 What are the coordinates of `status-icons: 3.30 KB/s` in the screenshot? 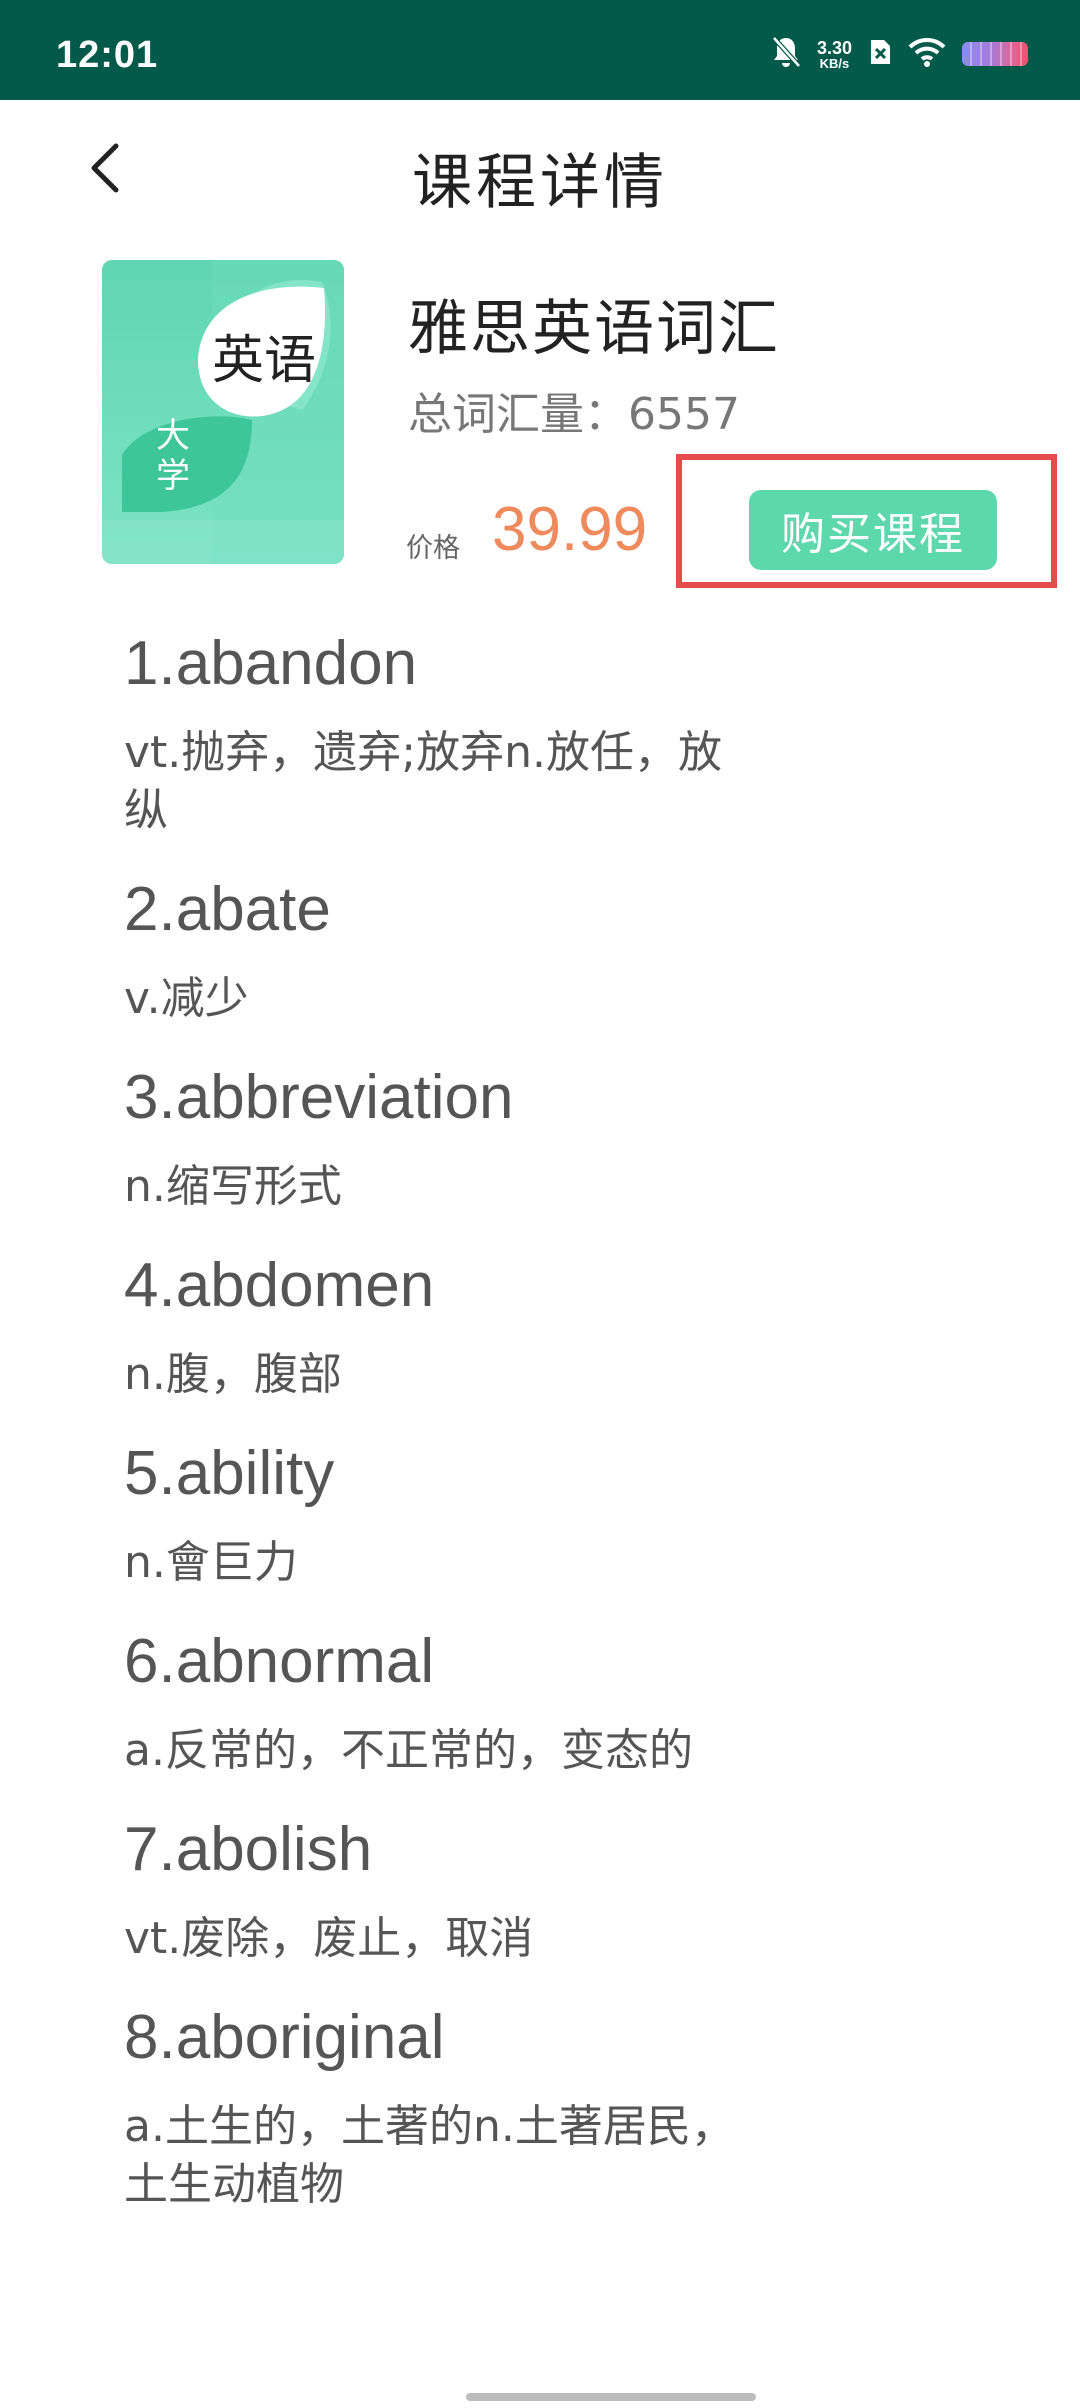 It's located at (899, 54).